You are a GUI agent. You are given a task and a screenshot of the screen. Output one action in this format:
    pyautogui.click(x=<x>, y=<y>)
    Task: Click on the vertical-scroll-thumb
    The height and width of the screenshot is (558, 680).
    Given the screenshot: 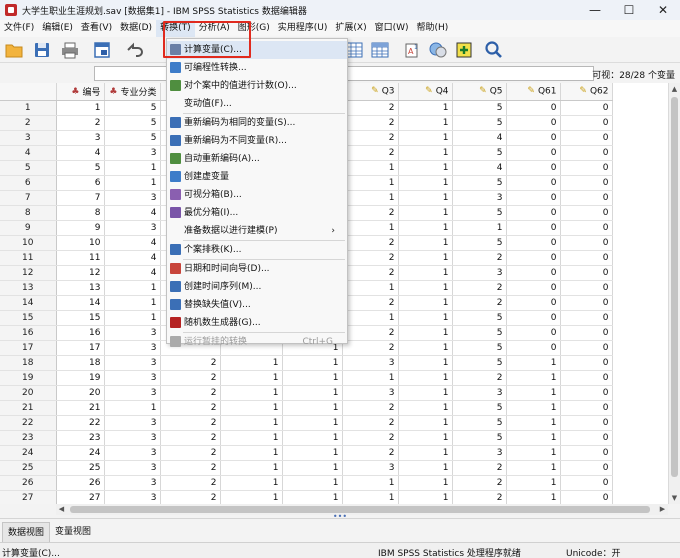 What is the action you would take?
    pyautogui.click(x=674, y=287)
    